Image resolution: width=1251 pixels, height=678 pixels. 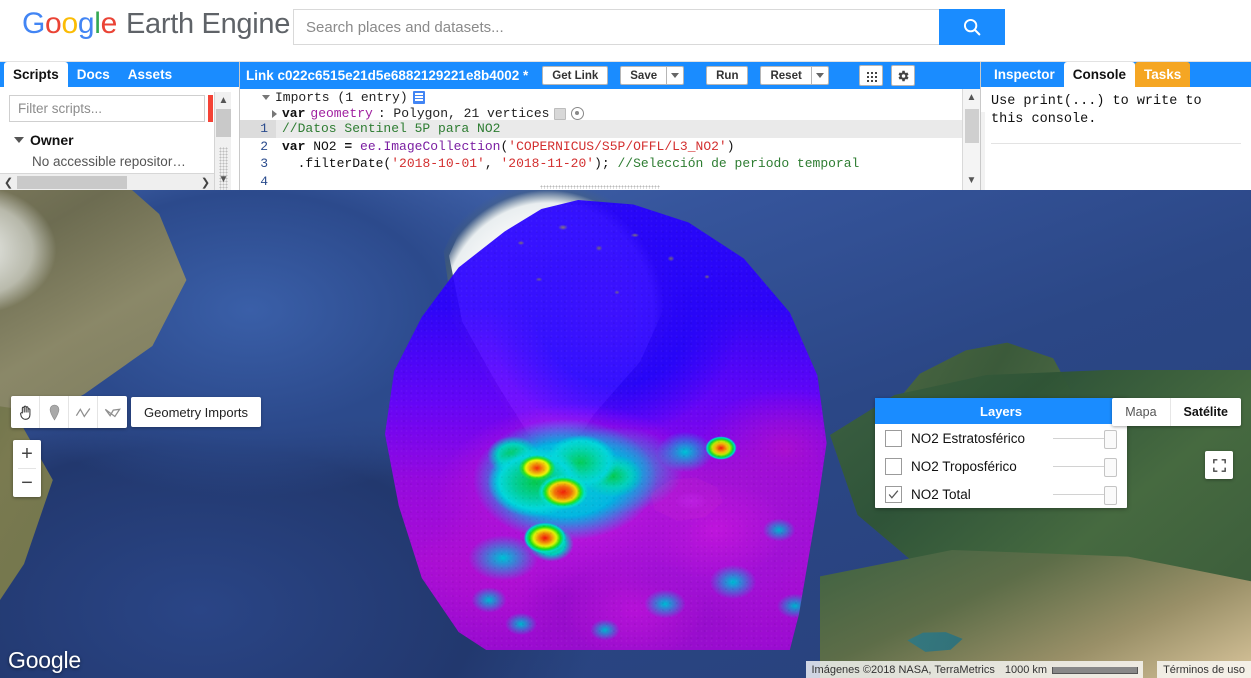 I want to click on code-scroll-down-icon: ▼, so click(x=971, y=180).